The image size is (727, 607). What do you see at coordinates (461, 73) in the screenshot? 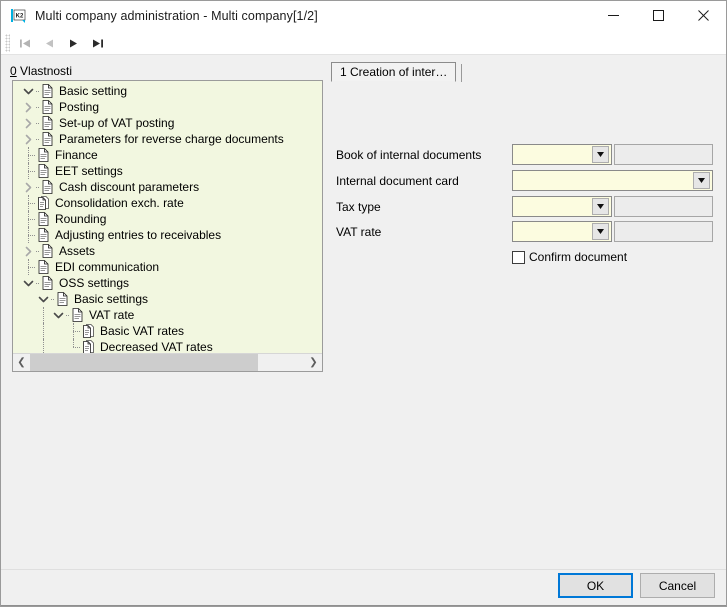
I see `tab-divider` at bounding box center [461, 73].